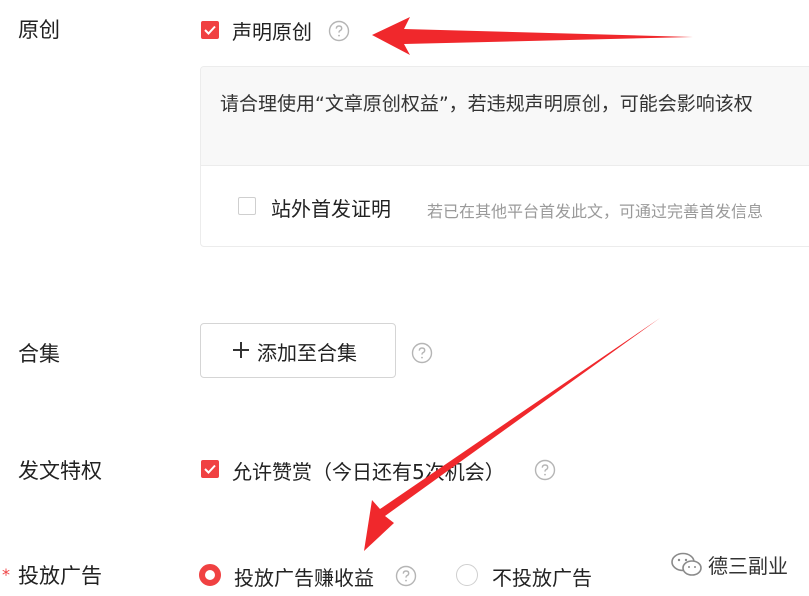  Describe the element at coordinates (467, 575) in the screenshot. I see `radio-disable-ads` at that location.